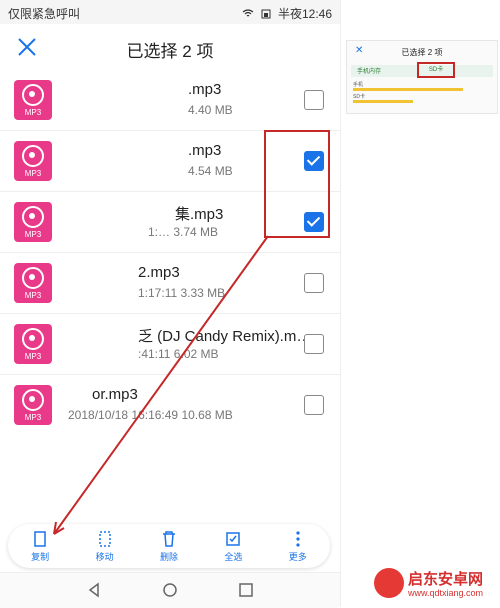 This screenshot has width=500, height=608. What do you see at coordinates (389, 583) in the screenshot?
I see `watermark-logo-icon` at bounding box center [389, 583].